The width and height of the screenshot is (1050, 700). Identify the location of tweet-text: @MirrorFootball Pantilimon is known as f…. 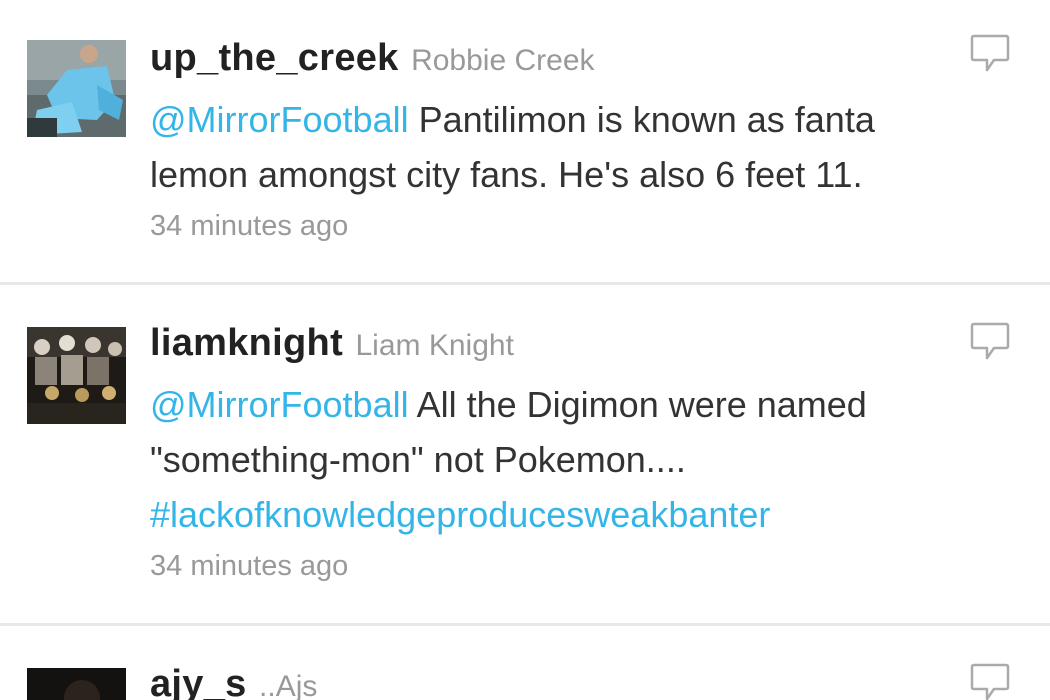
(560, 147).